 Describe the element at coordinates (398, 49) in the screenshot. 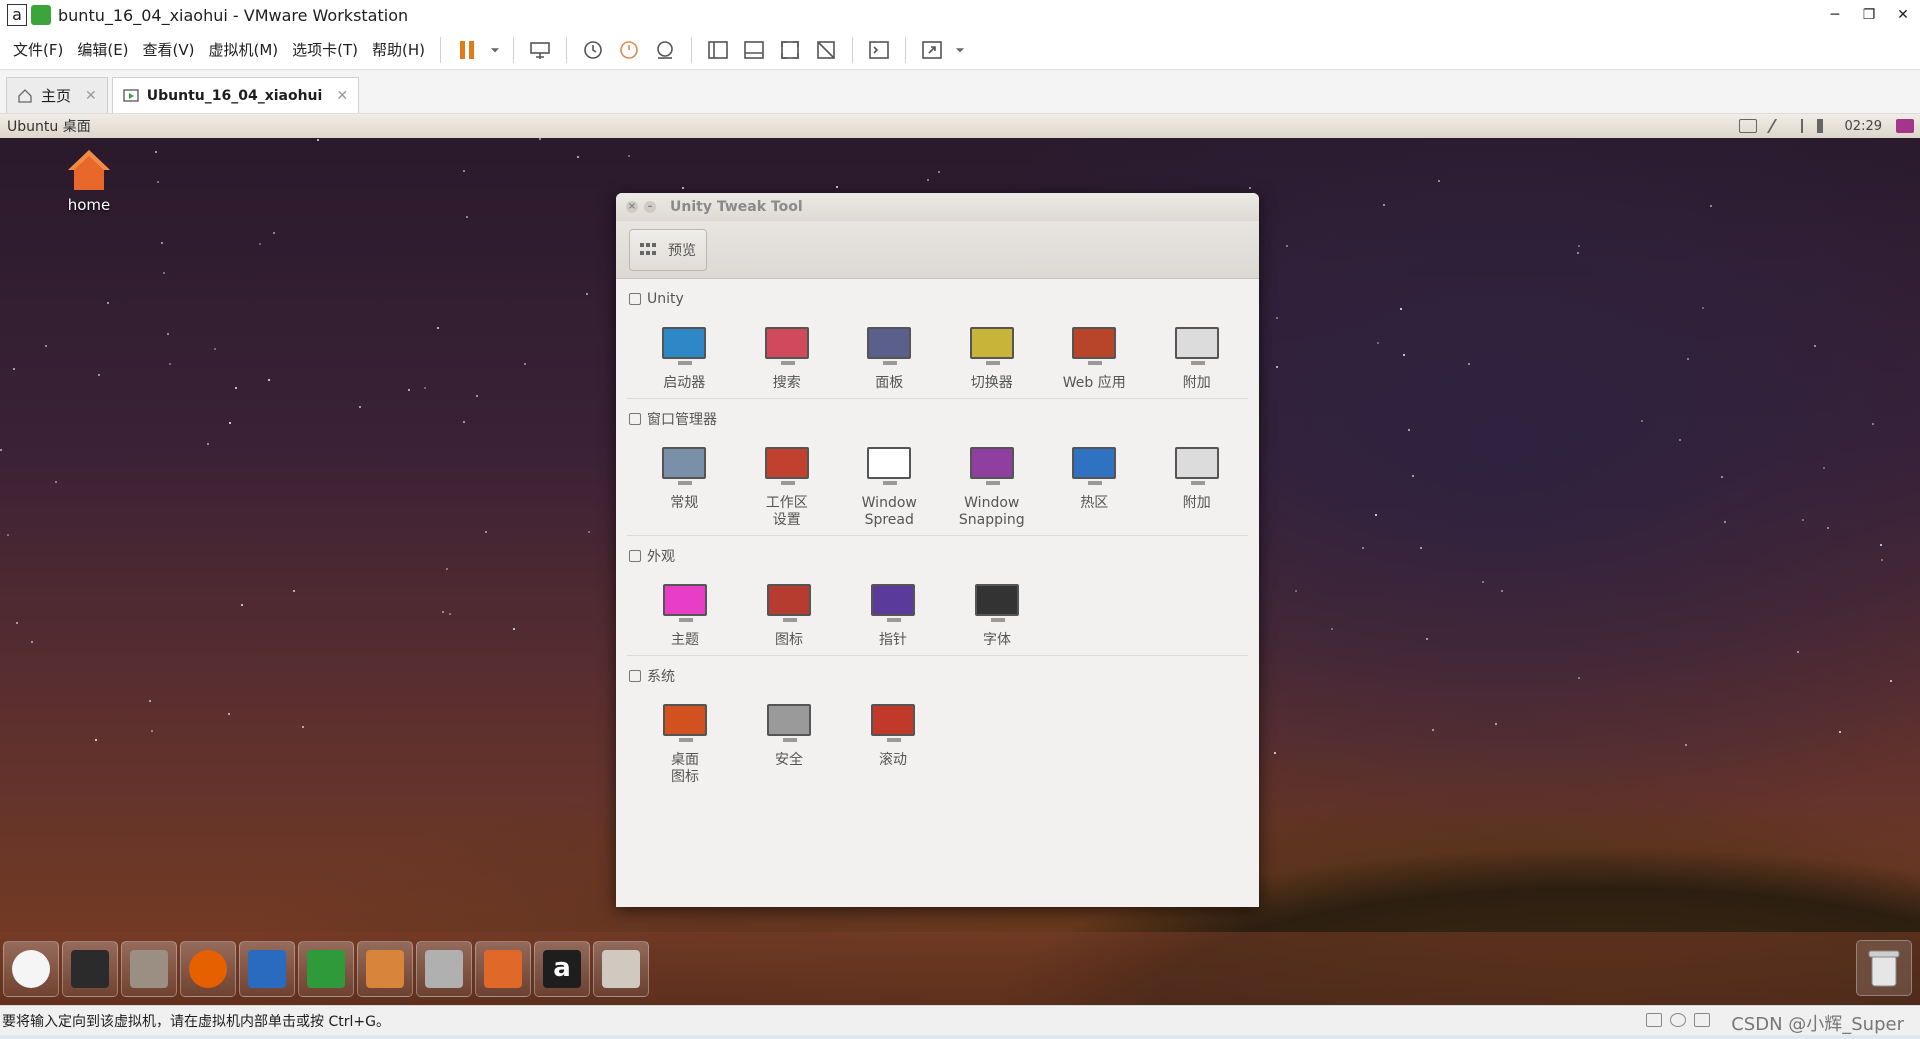

I see `menu-help: 帮助(H)` at that location.